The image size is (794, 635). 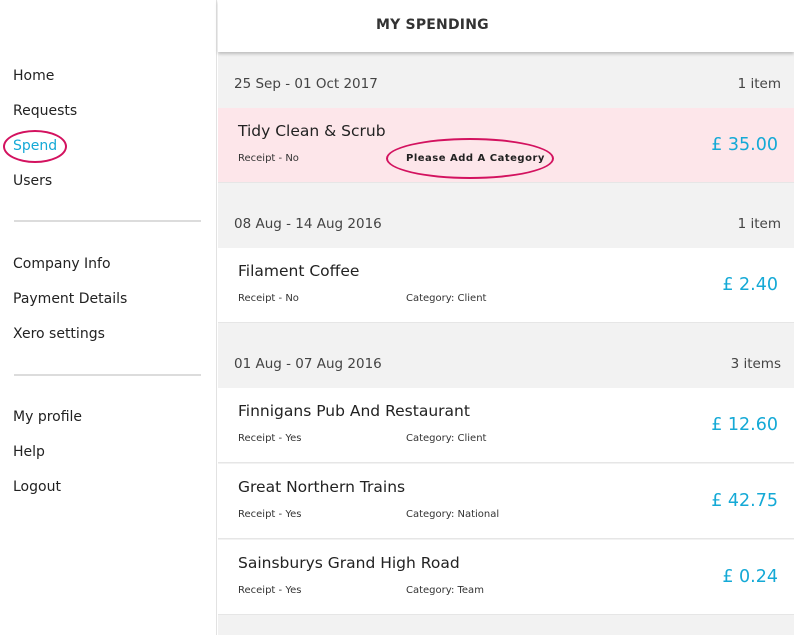 What do you see at coordinates (308, 364) in the screenshot?
I see `week-date-range: 01 Aug - 07 Aug 2016` at bounding box center [308, 364].